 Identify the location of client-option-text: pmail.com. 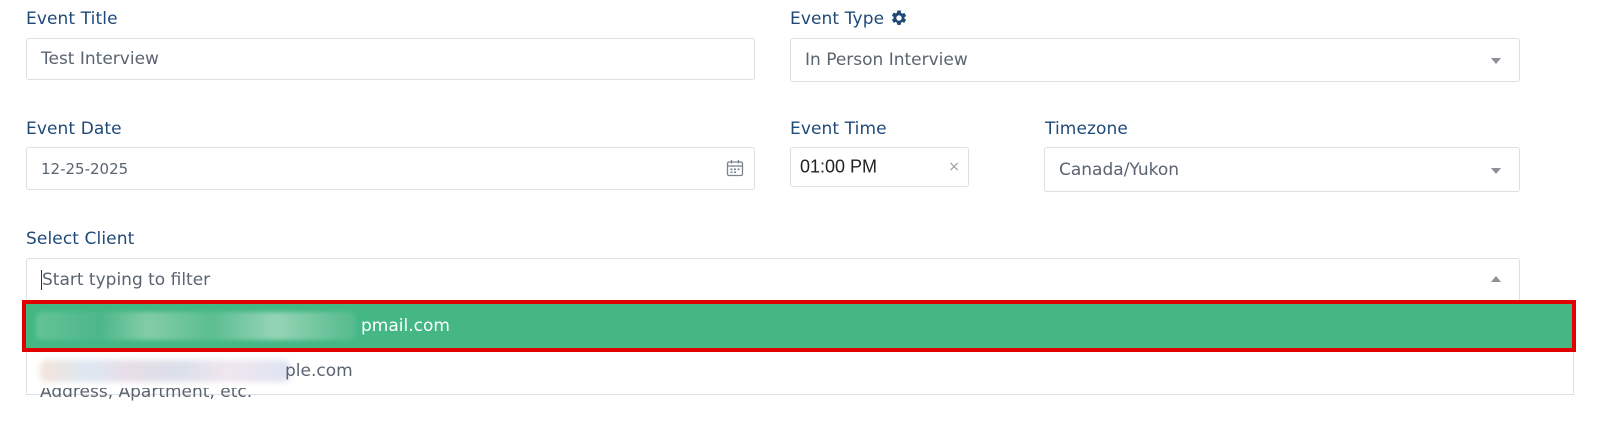
(405, 326).